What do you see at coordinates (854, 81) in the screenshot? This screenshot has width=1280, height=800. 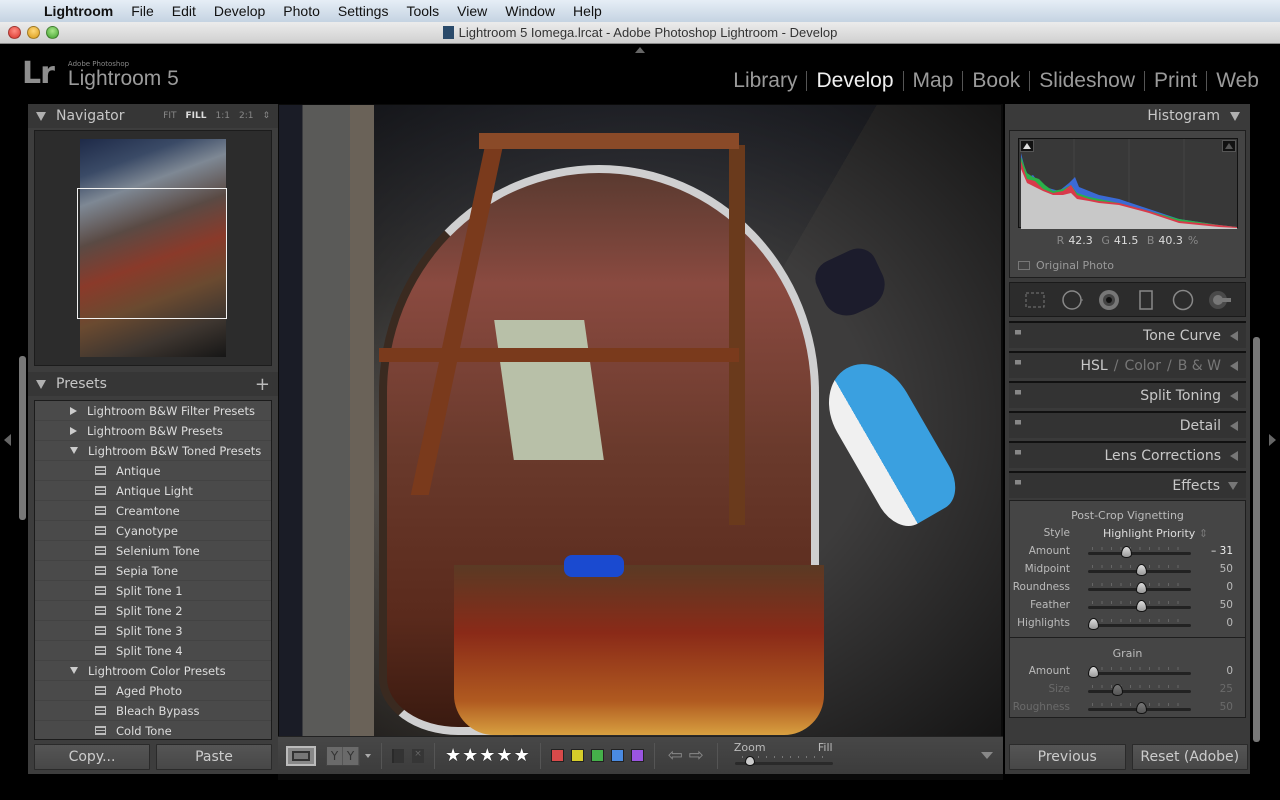 I see `module-develop: Develop` at bounding box center [854, 81].